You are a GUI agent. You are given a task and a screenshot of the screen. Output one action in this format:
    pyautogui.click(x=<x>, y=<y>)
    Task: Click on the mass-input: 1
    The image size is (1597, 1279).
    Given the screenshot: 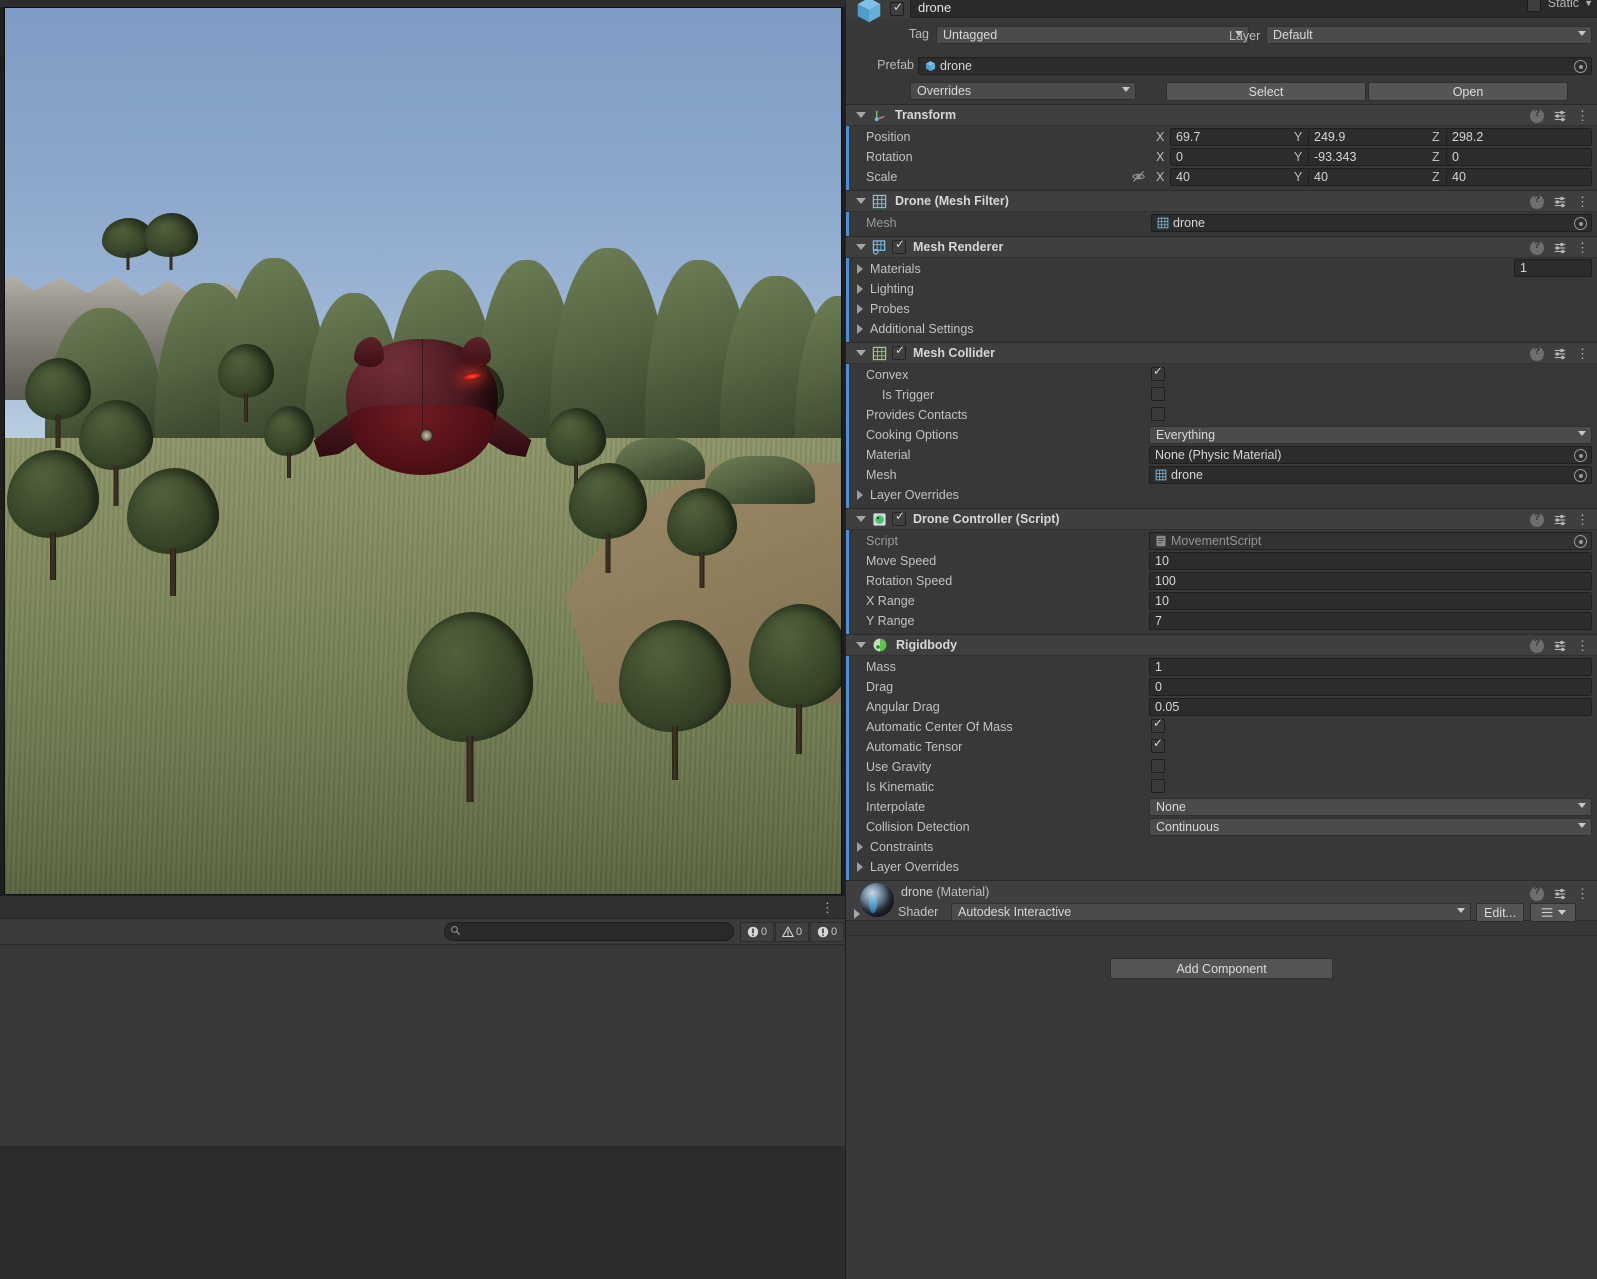 What is the action you would take?
    pyautogui.click(x=1370, y=667)
    